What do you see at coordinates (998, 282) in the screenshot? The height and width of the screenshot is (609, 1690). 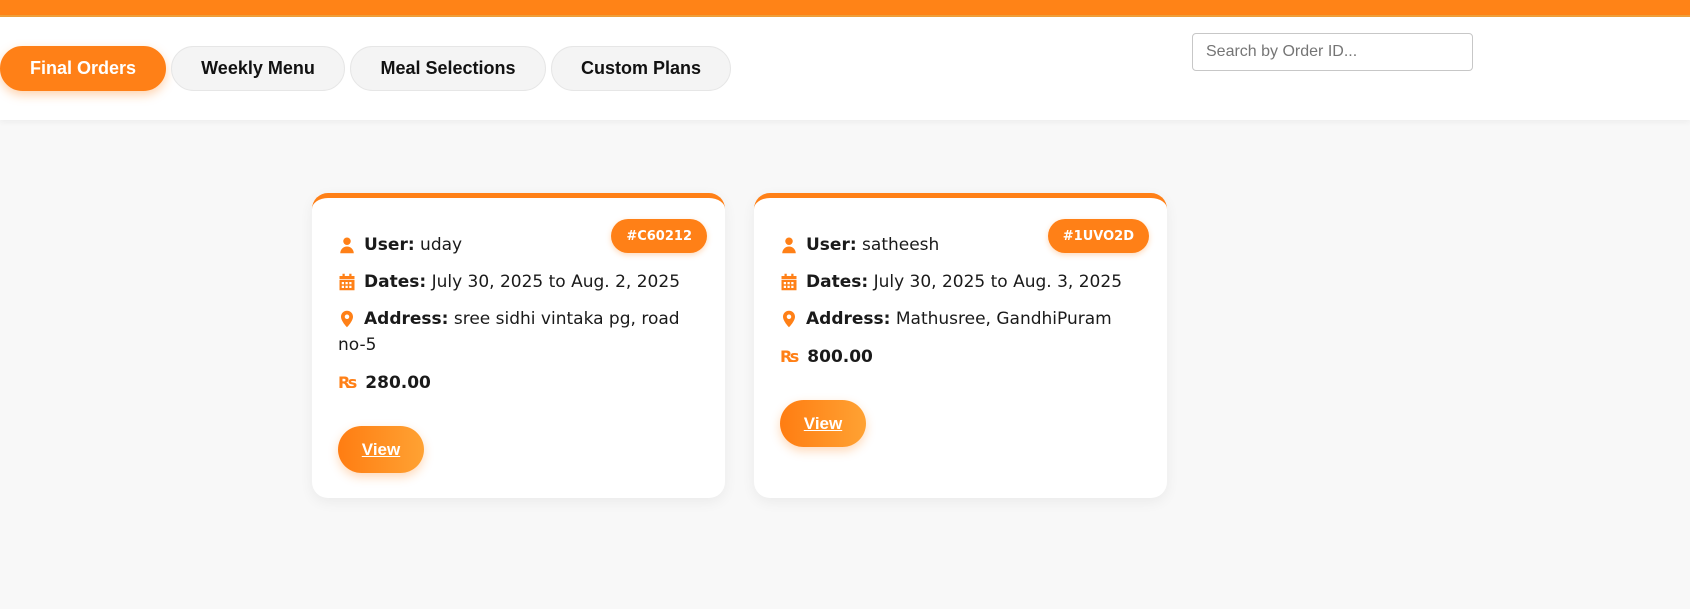 I see `dates-value: July 30, 2025 to Aug. 3, 2025` at bounding box center [998, 282].